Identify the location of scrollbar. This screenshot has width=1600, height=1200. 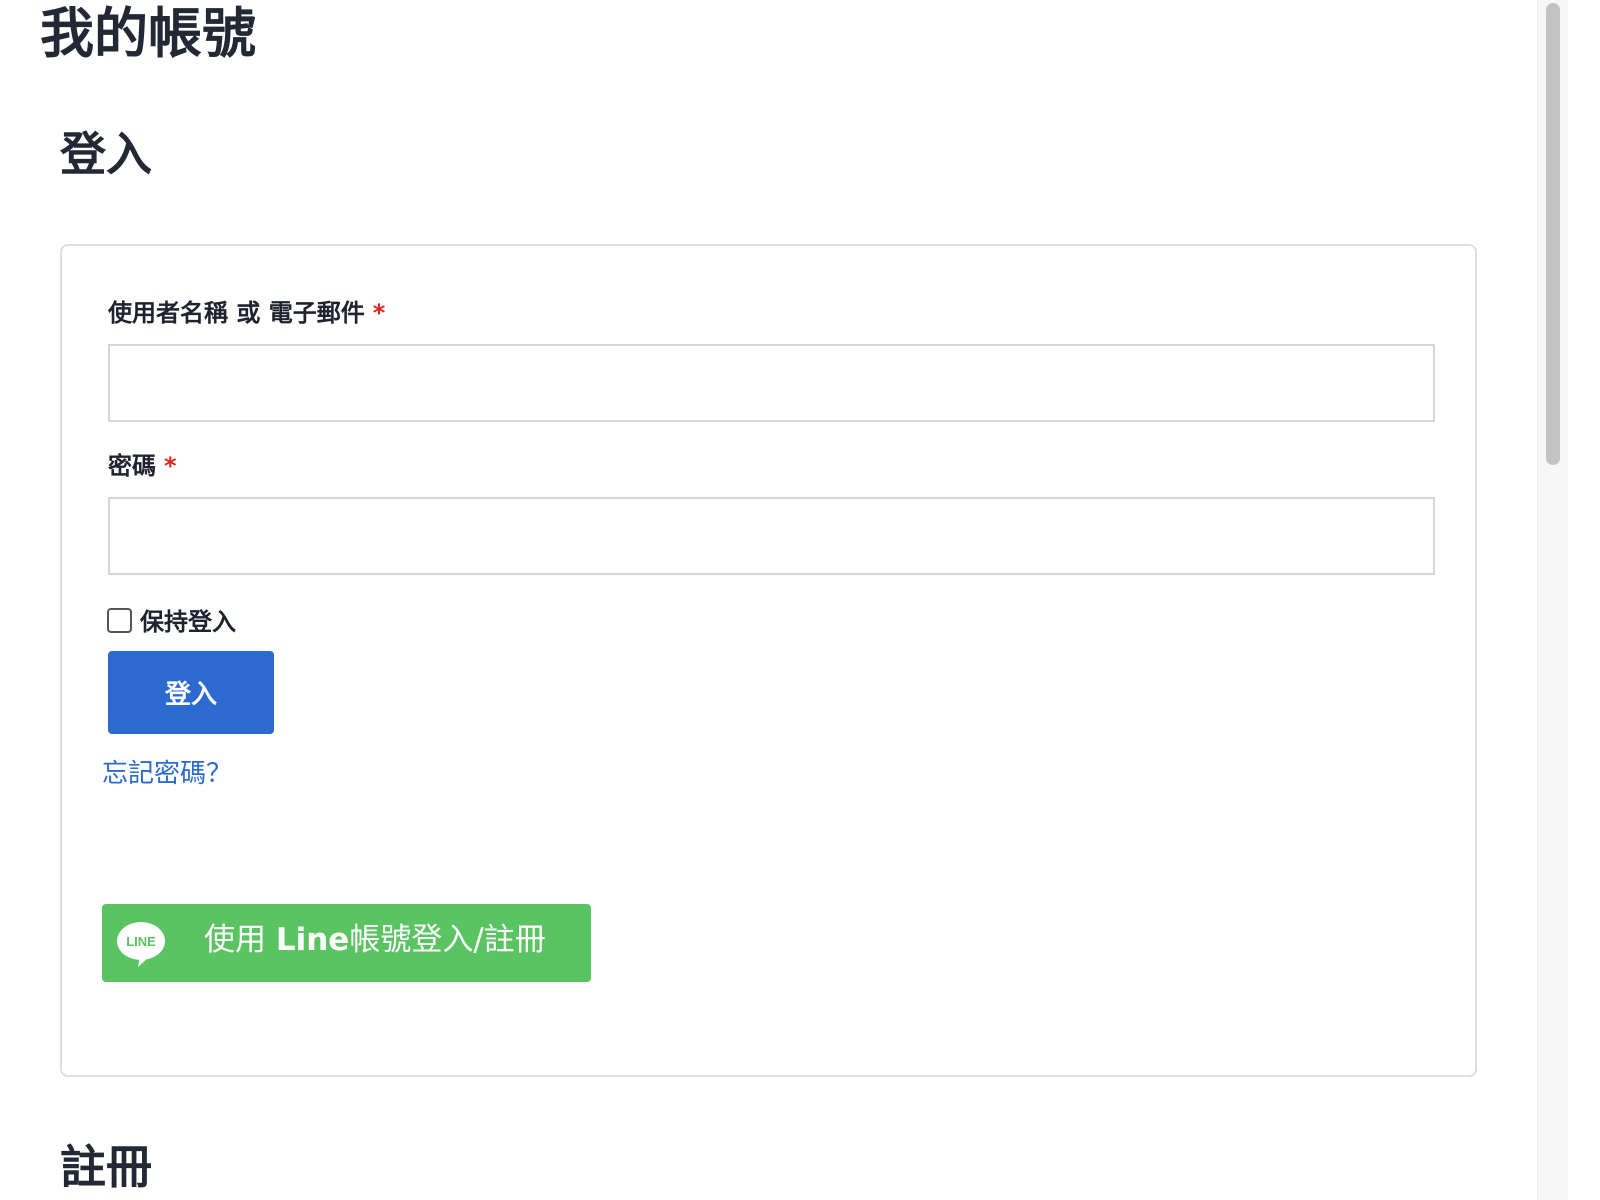
(1552, 600).